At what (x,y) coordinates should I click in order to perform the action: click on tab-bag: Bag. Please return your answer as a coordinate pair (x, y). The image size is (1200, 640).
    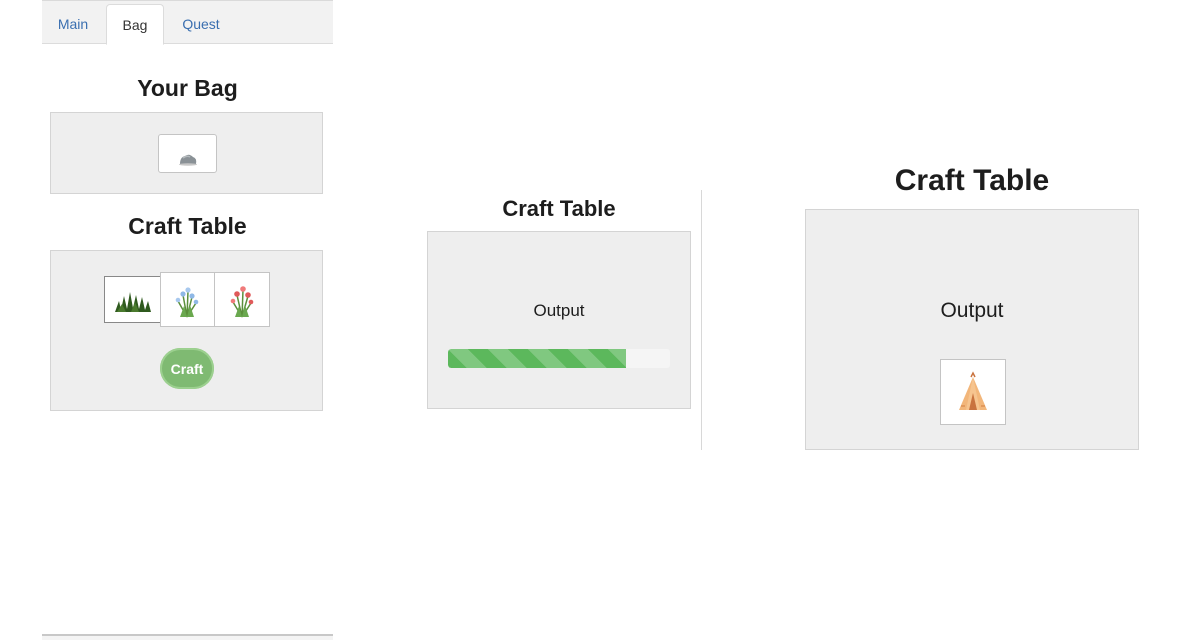
    Looking at the image, I should click on (135, 24).